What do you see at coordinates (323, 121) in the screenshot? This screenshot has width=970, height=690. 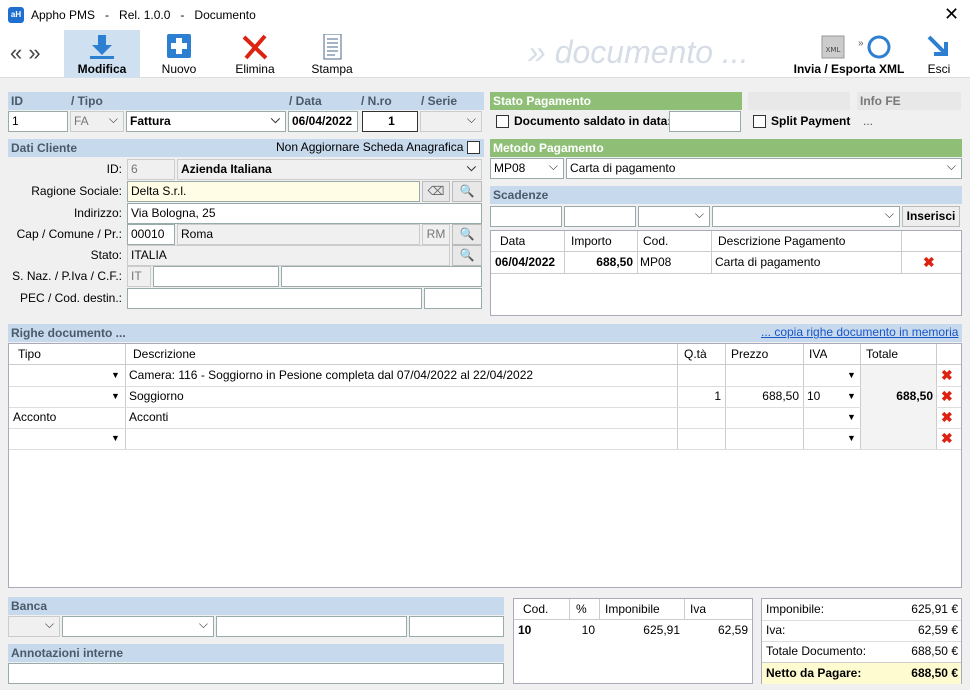 I see `data-field: 06/04/2022` at bounding box center [323, 121].